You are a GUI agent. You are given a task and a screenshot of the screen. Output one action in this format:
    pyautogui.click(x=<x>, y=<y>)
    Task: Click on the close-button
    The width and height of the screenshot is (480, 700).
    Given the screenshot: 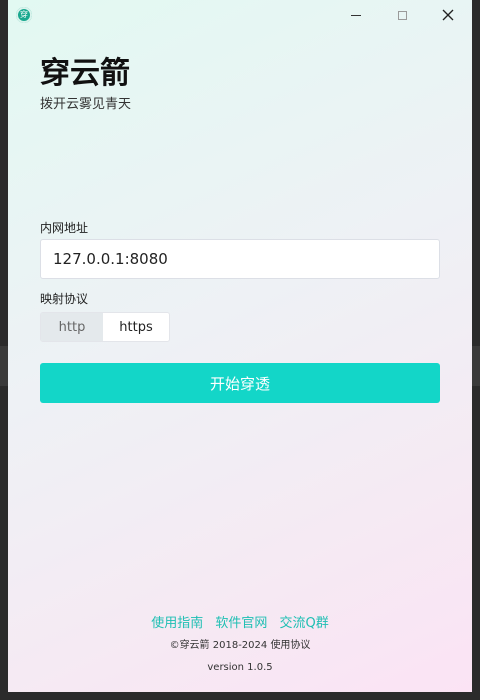 What is the action you would take?
    pyautogui.click(x=448, y=15)
    